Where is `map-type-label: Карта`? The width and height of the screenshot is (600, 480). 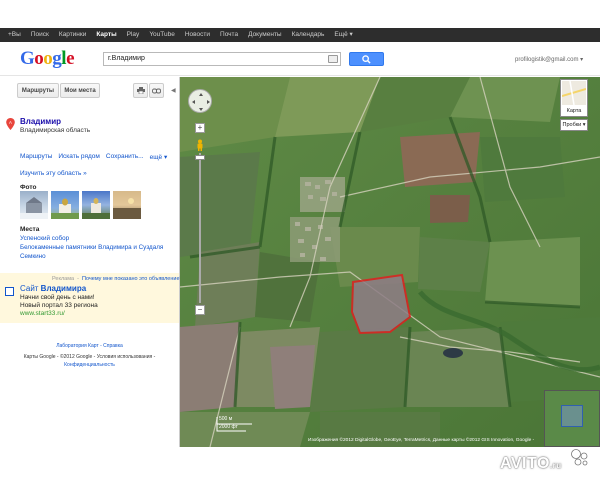 map-type-label: Карта is located at coordinates (574, 111).